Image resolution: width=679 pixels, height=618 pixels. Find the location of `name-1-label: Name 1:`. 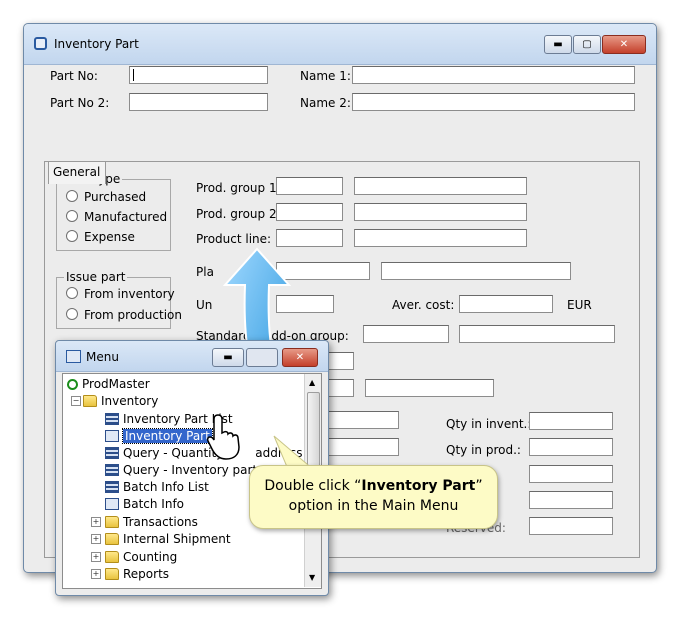

name-1-label: Name 1: is located at coordinates (325, 76).